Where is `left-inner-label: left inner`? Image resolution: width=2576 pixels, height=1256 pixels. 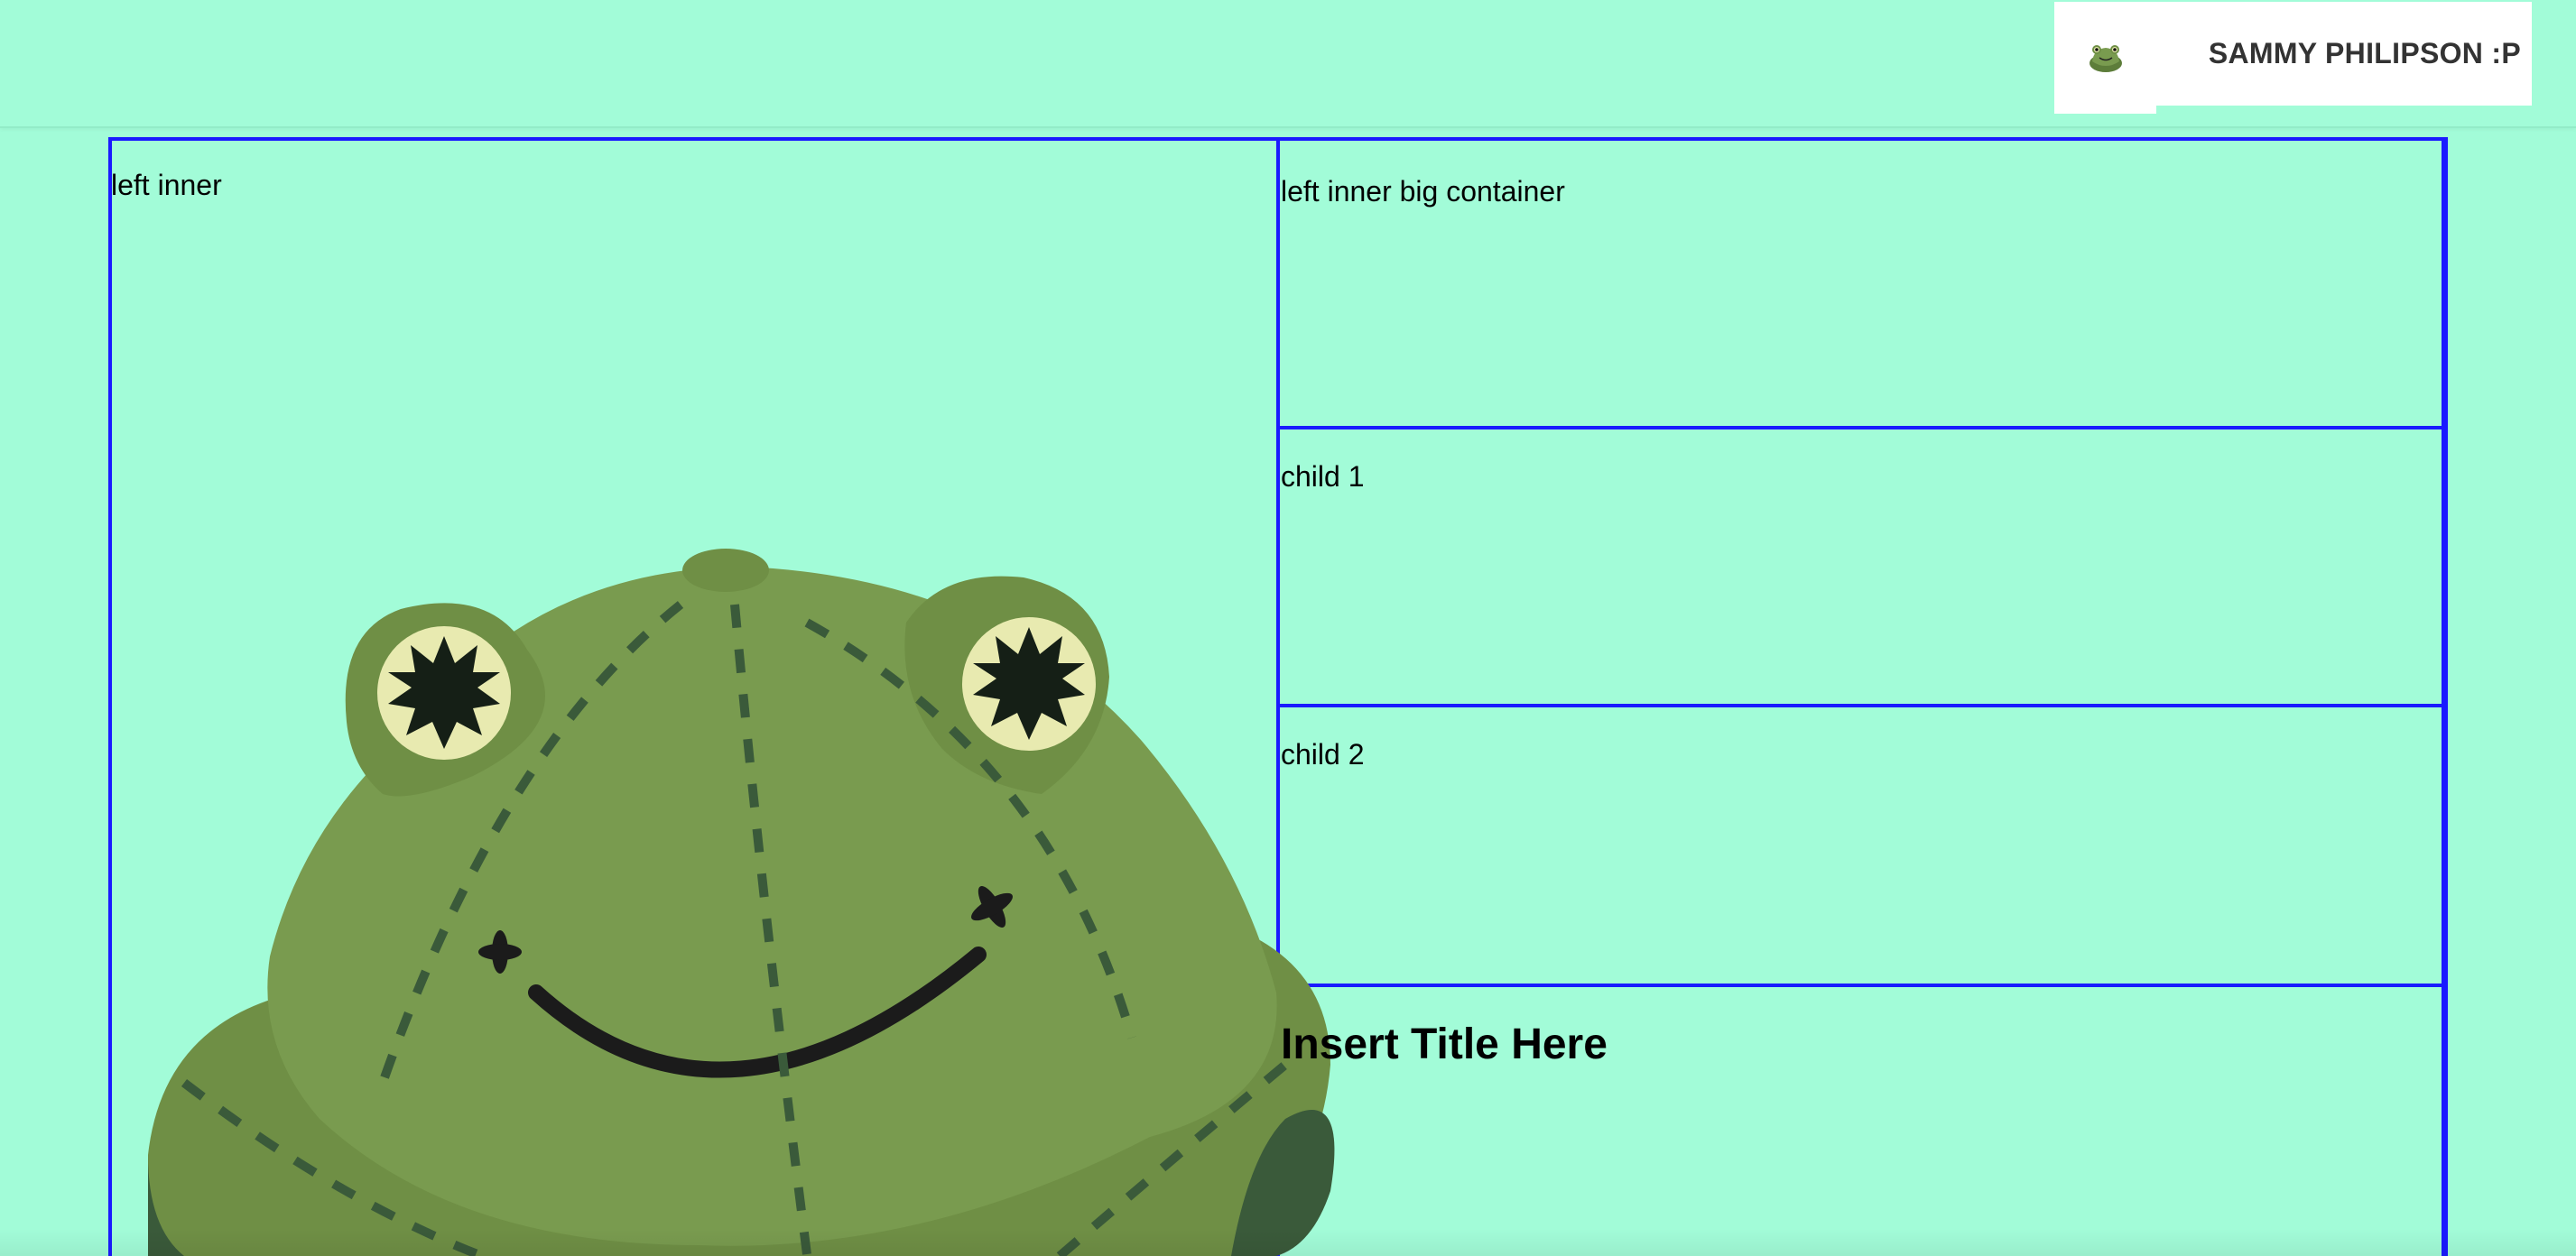 left-inner-label: left inner is located at coordinates (167, 185).